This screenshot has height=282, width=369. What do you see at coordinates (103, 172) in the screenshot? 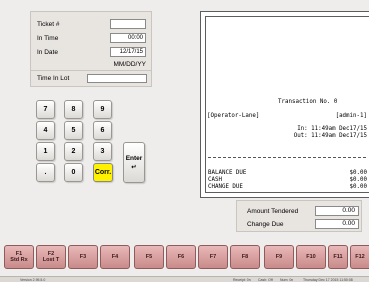
I see `correction-button: Corr.` at bounding box center [103, 172].